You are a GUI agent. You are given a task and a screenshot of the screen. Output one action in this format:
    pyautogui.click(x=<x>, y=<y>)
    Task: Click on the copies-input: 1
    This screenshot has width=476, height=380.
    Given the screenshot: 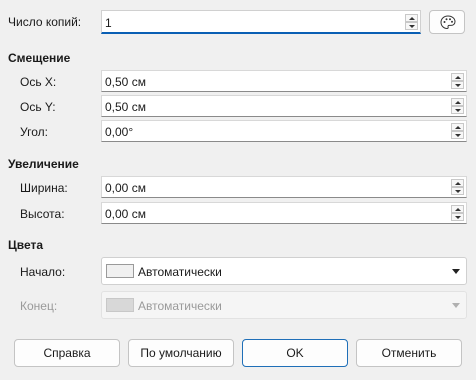 What is the action you would take?
    pyautogui.click(x=261, y=22)
    